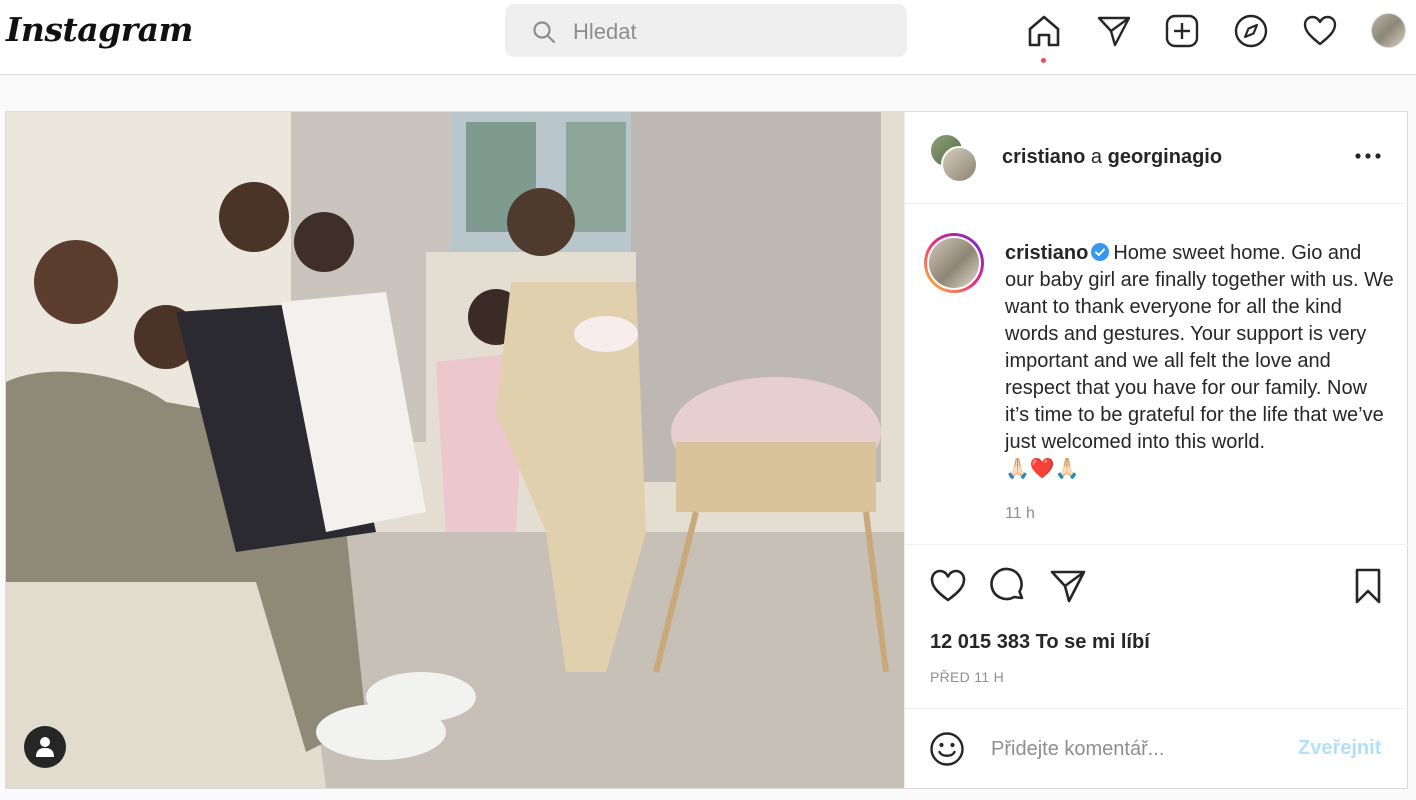 The height and width of the screenshot is (800, 1416). What do you see at coordinates (1251, 31) in the screenshot?
I see `explore-icon` at bounding box center [1251, 31].